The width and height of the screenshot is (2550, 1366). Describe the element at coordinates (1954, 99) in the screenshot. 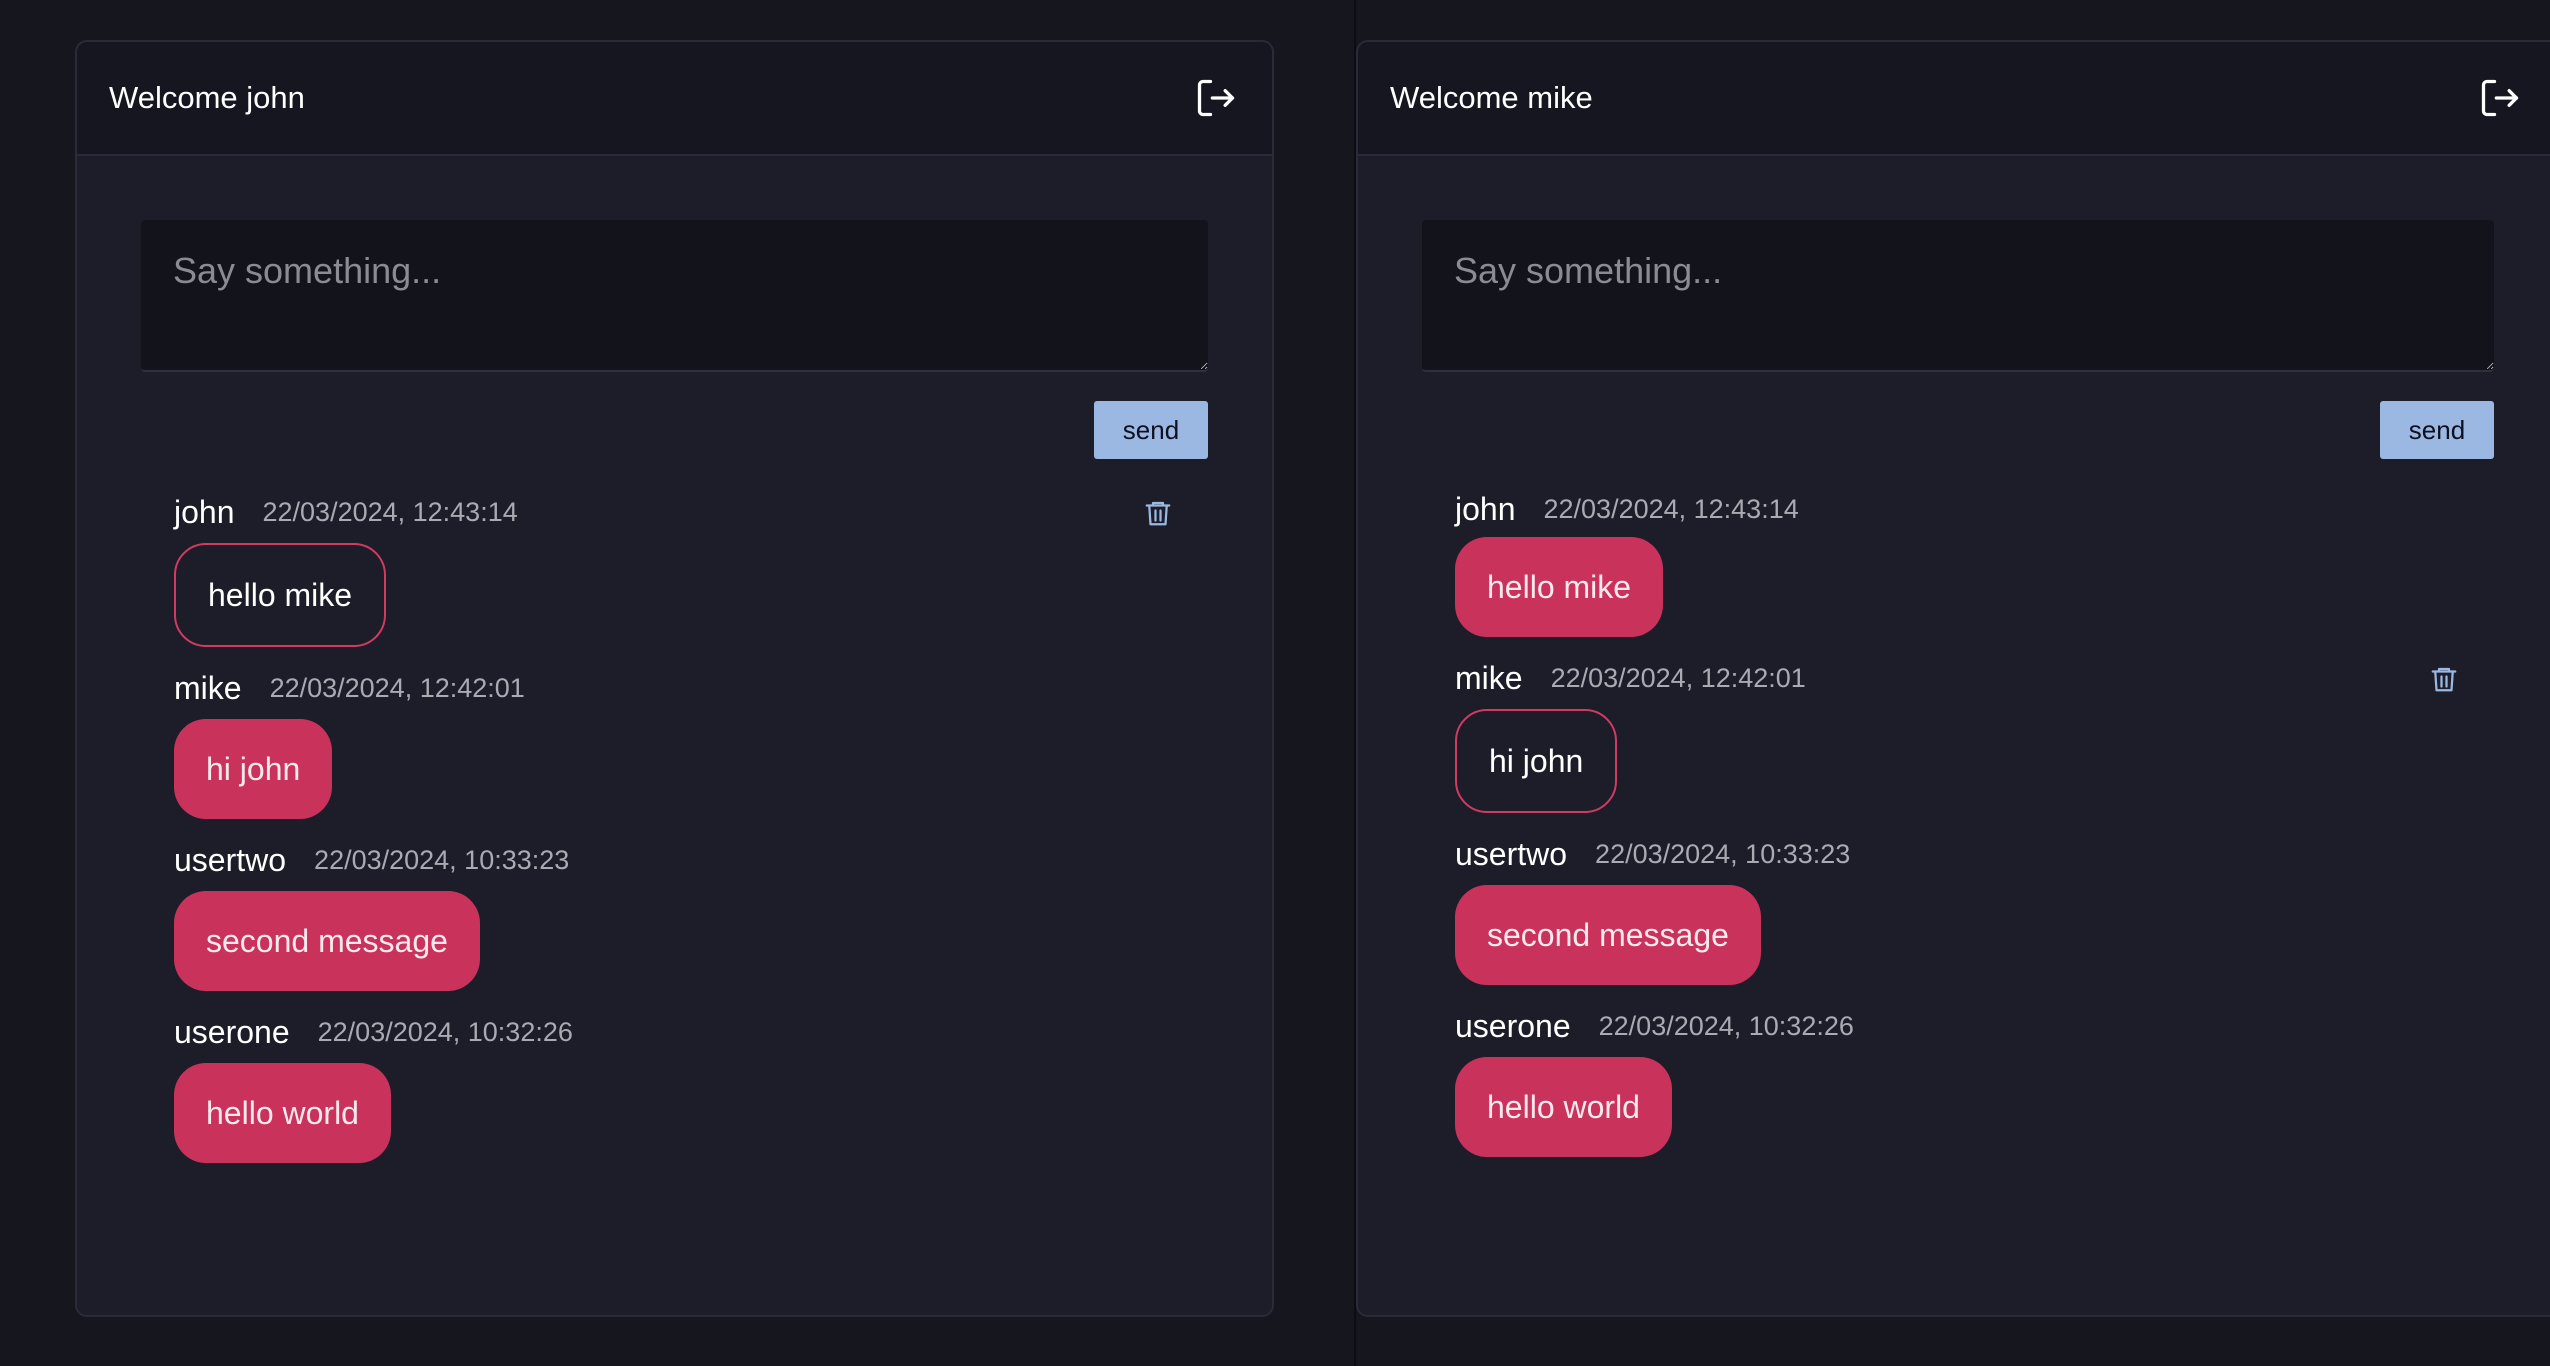

I see `chat-header: Welcome mike` at that location.